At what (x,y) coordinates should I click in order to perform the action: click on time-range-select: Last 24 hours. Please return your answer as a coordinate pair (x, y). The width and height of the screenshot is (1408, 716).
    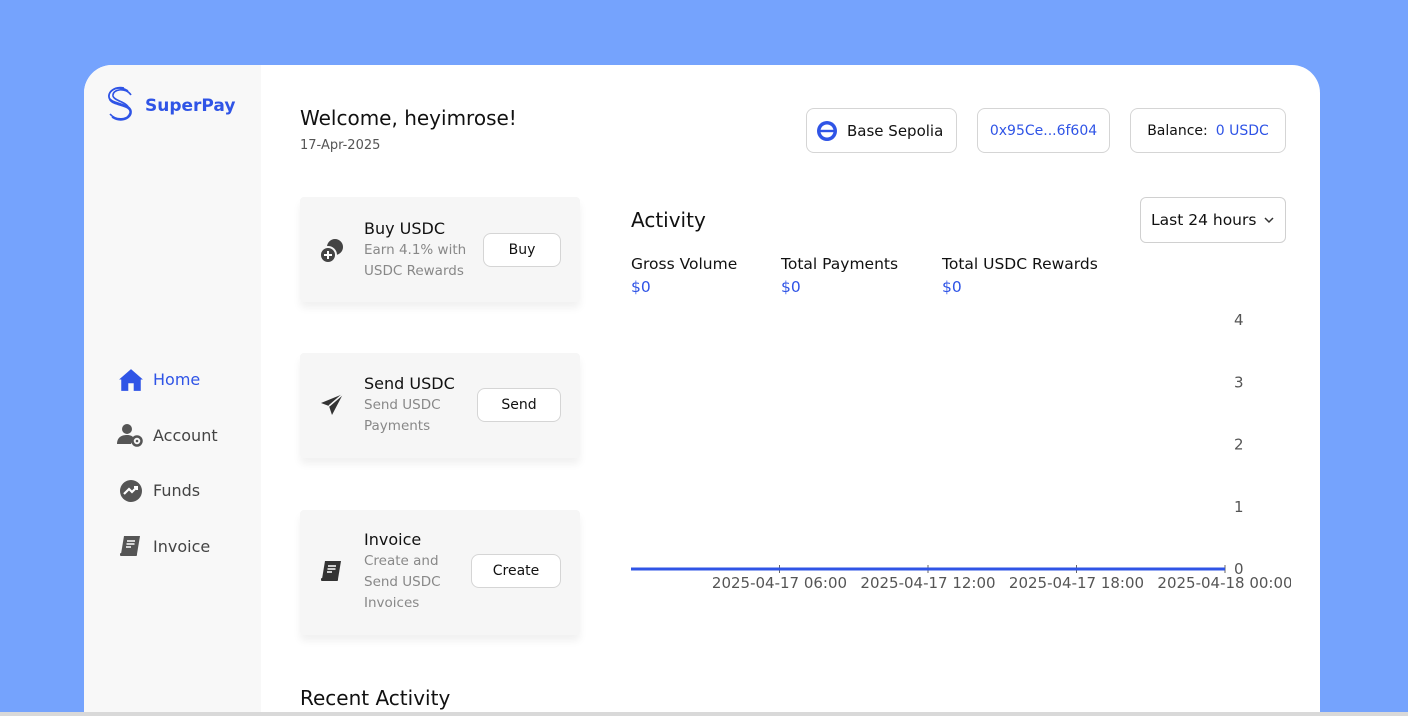
    Looking at the image, I should click on (1213, 220).